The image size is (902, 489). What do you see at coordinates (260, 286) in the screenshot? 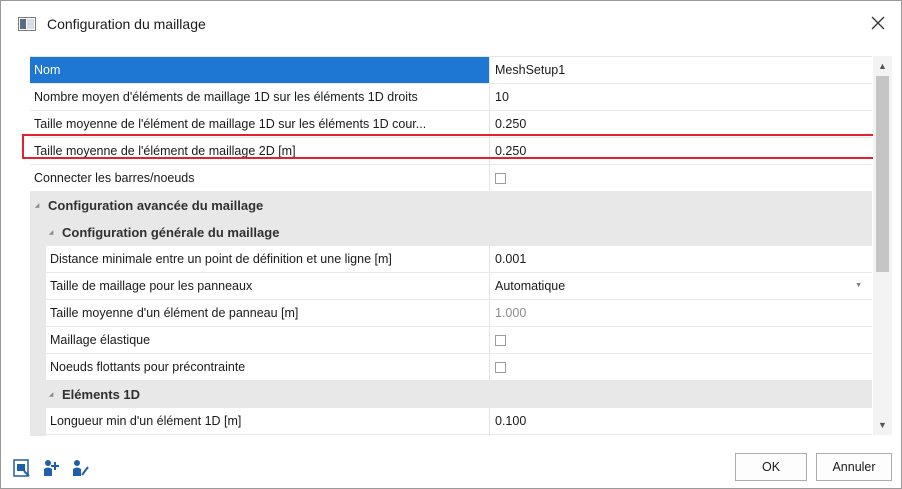
I see `property-name: Taille de maillage pour les panneaux` at bounding box center [260, 286].